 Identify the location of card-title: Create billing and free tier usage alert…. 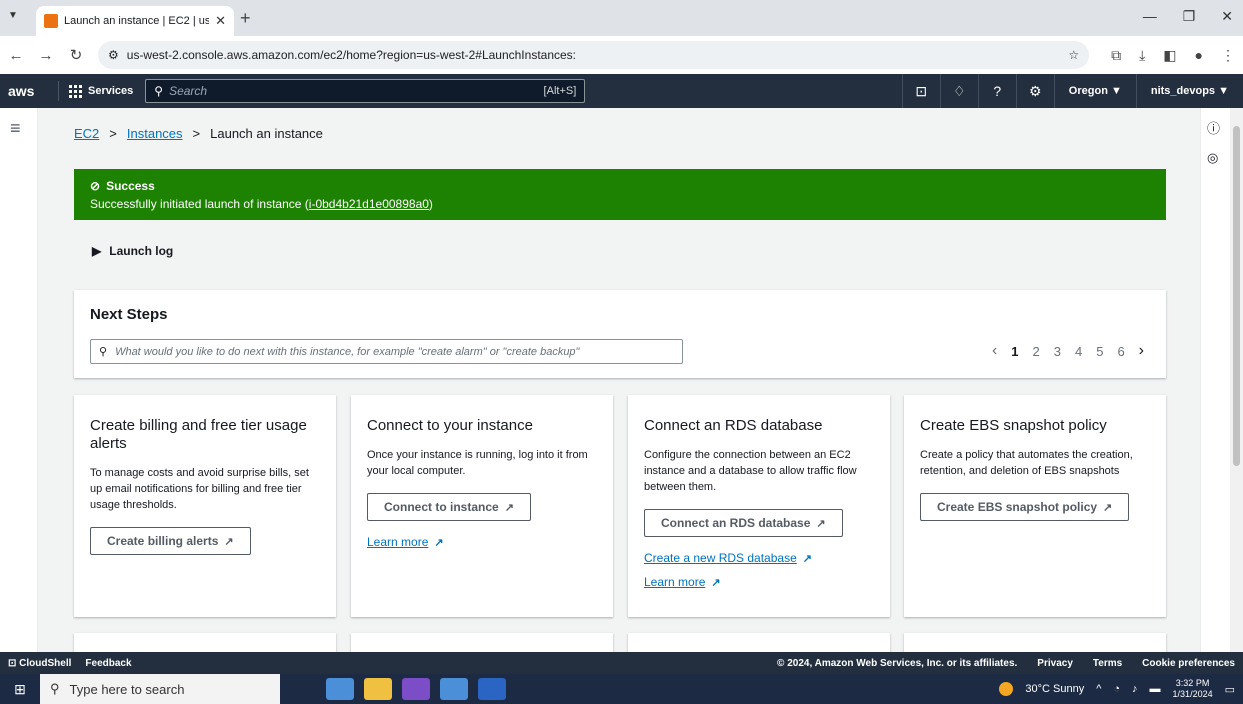
(198, 434).